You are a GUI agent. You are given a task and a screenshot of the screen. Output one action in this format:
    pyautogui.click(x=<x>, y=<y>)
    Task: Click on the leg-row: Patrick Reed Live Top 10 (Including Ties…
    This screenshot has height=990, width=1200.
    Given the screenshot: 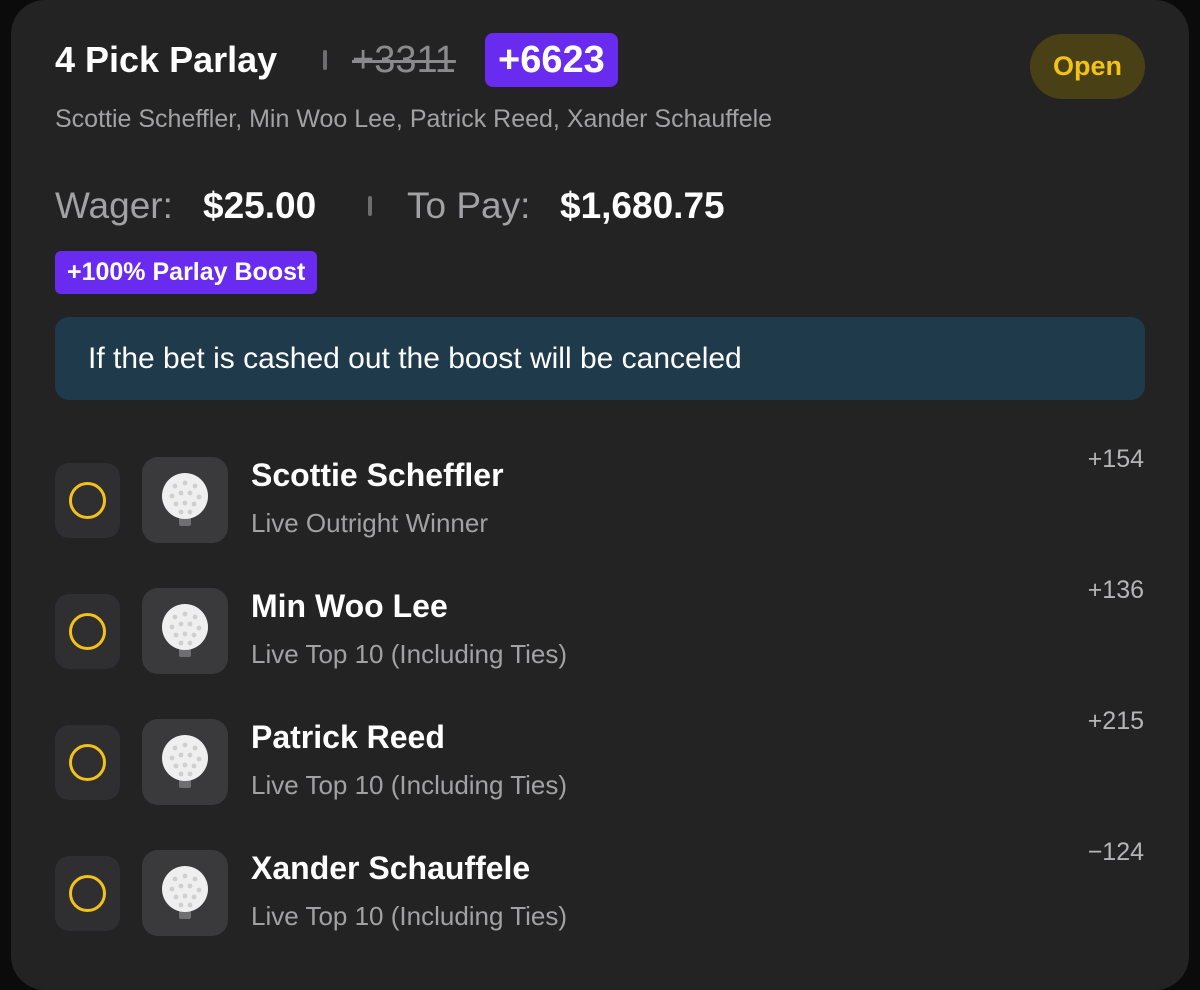 What is the action you would take?
    pyautogui.click(x=600, y=762)
    